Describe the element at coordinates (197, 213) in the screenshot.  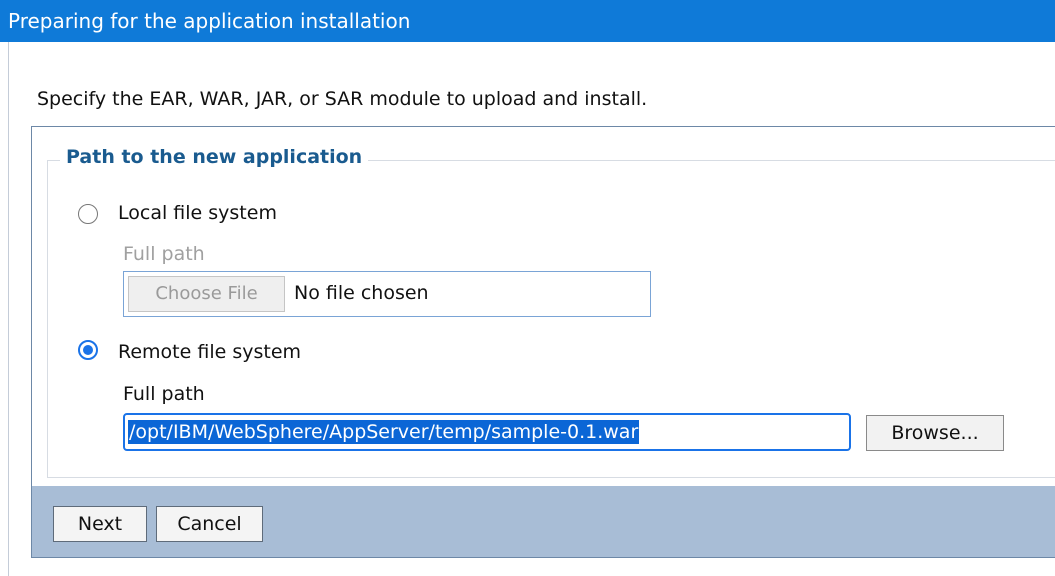
I see `local-file-system-label: Local file system` at that location.